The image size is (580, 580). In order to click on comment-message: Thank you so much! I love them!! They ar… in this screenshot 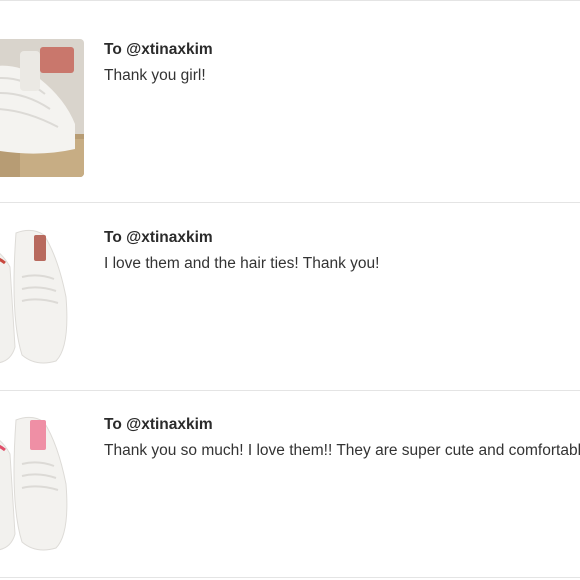, I will do `click(342, 450)`.